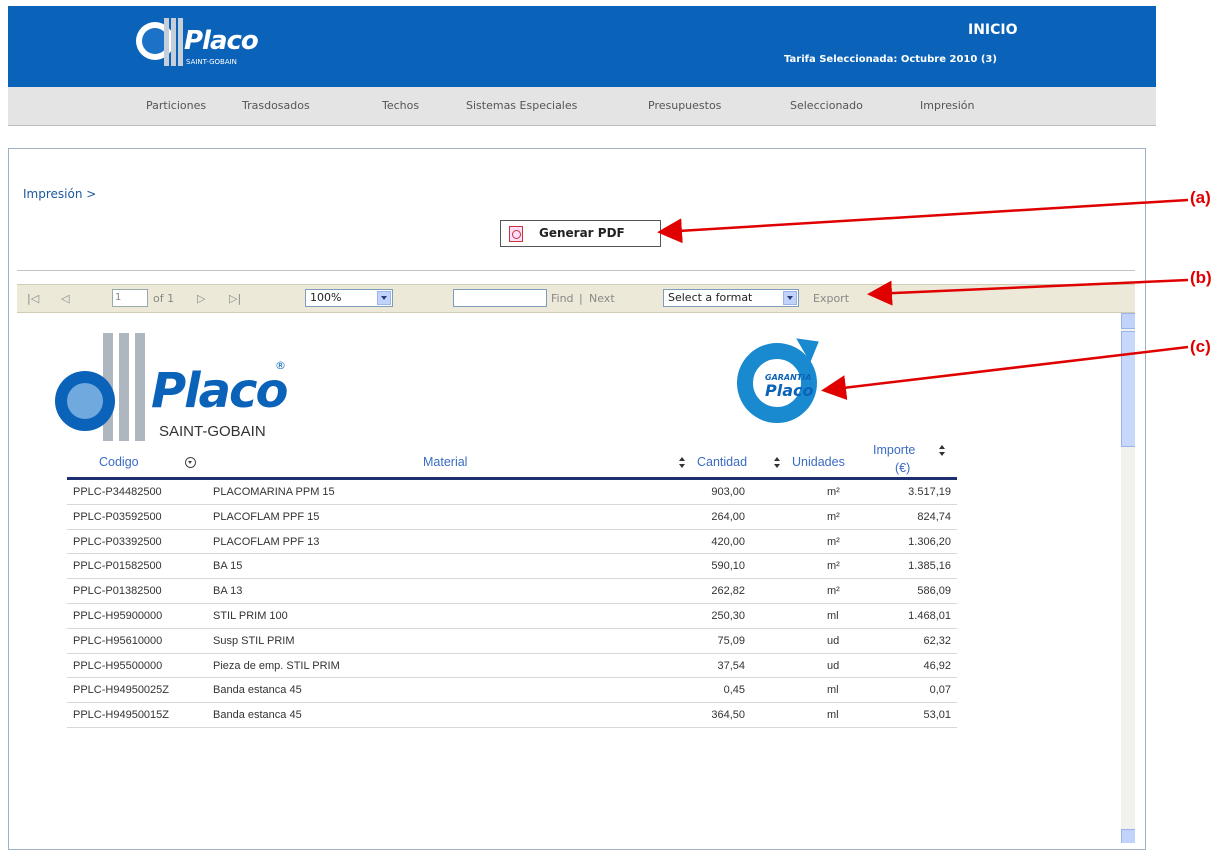  I want to click on arrow-c, so click(1005, 373).